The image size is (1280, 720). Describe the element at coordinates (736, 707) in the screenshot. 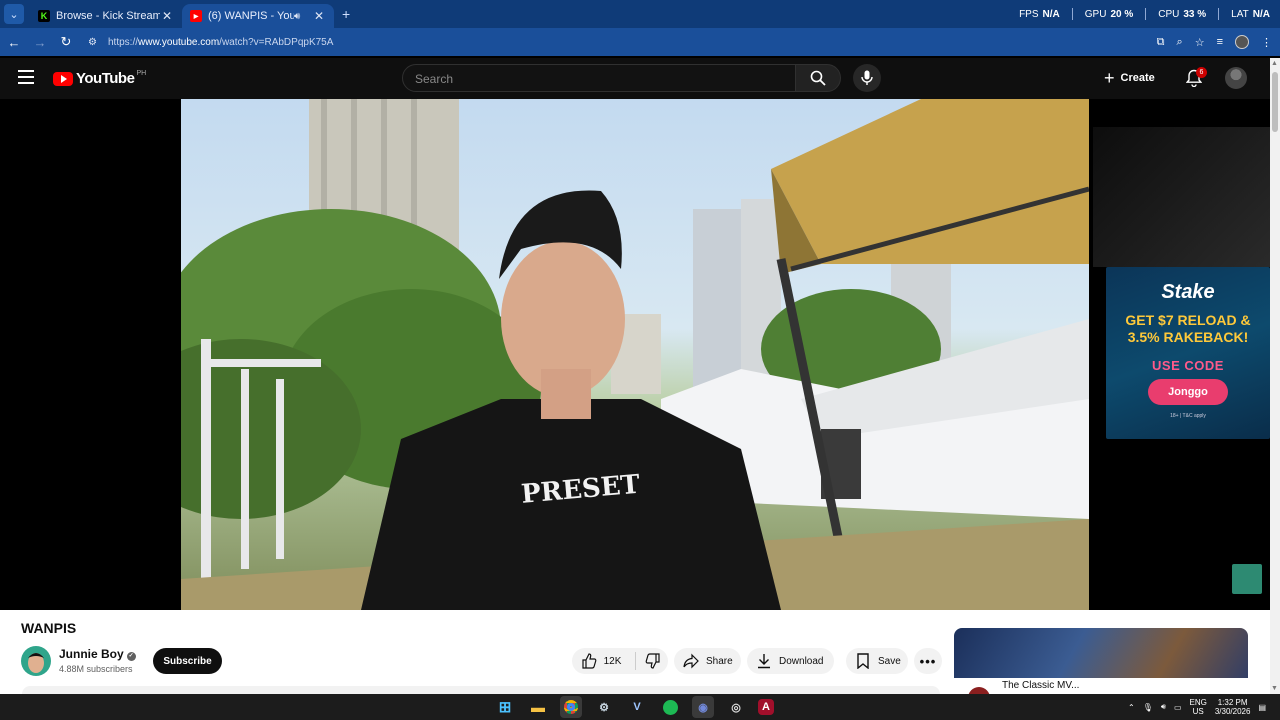

I see `obs-icon: ◎` at that location.